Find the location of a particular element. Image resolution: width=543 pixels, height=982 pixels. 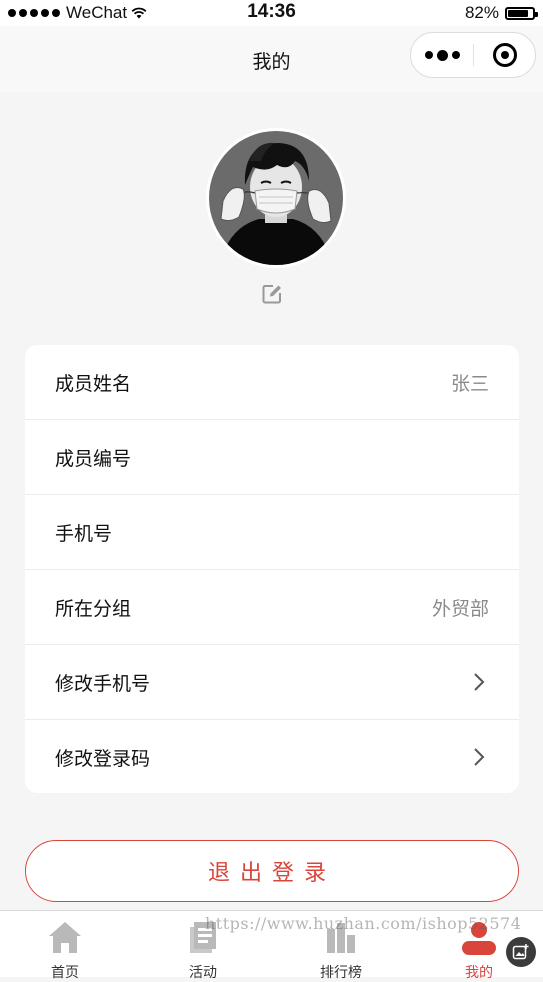

close-mini-program-button is located at coordinates (504, 55).